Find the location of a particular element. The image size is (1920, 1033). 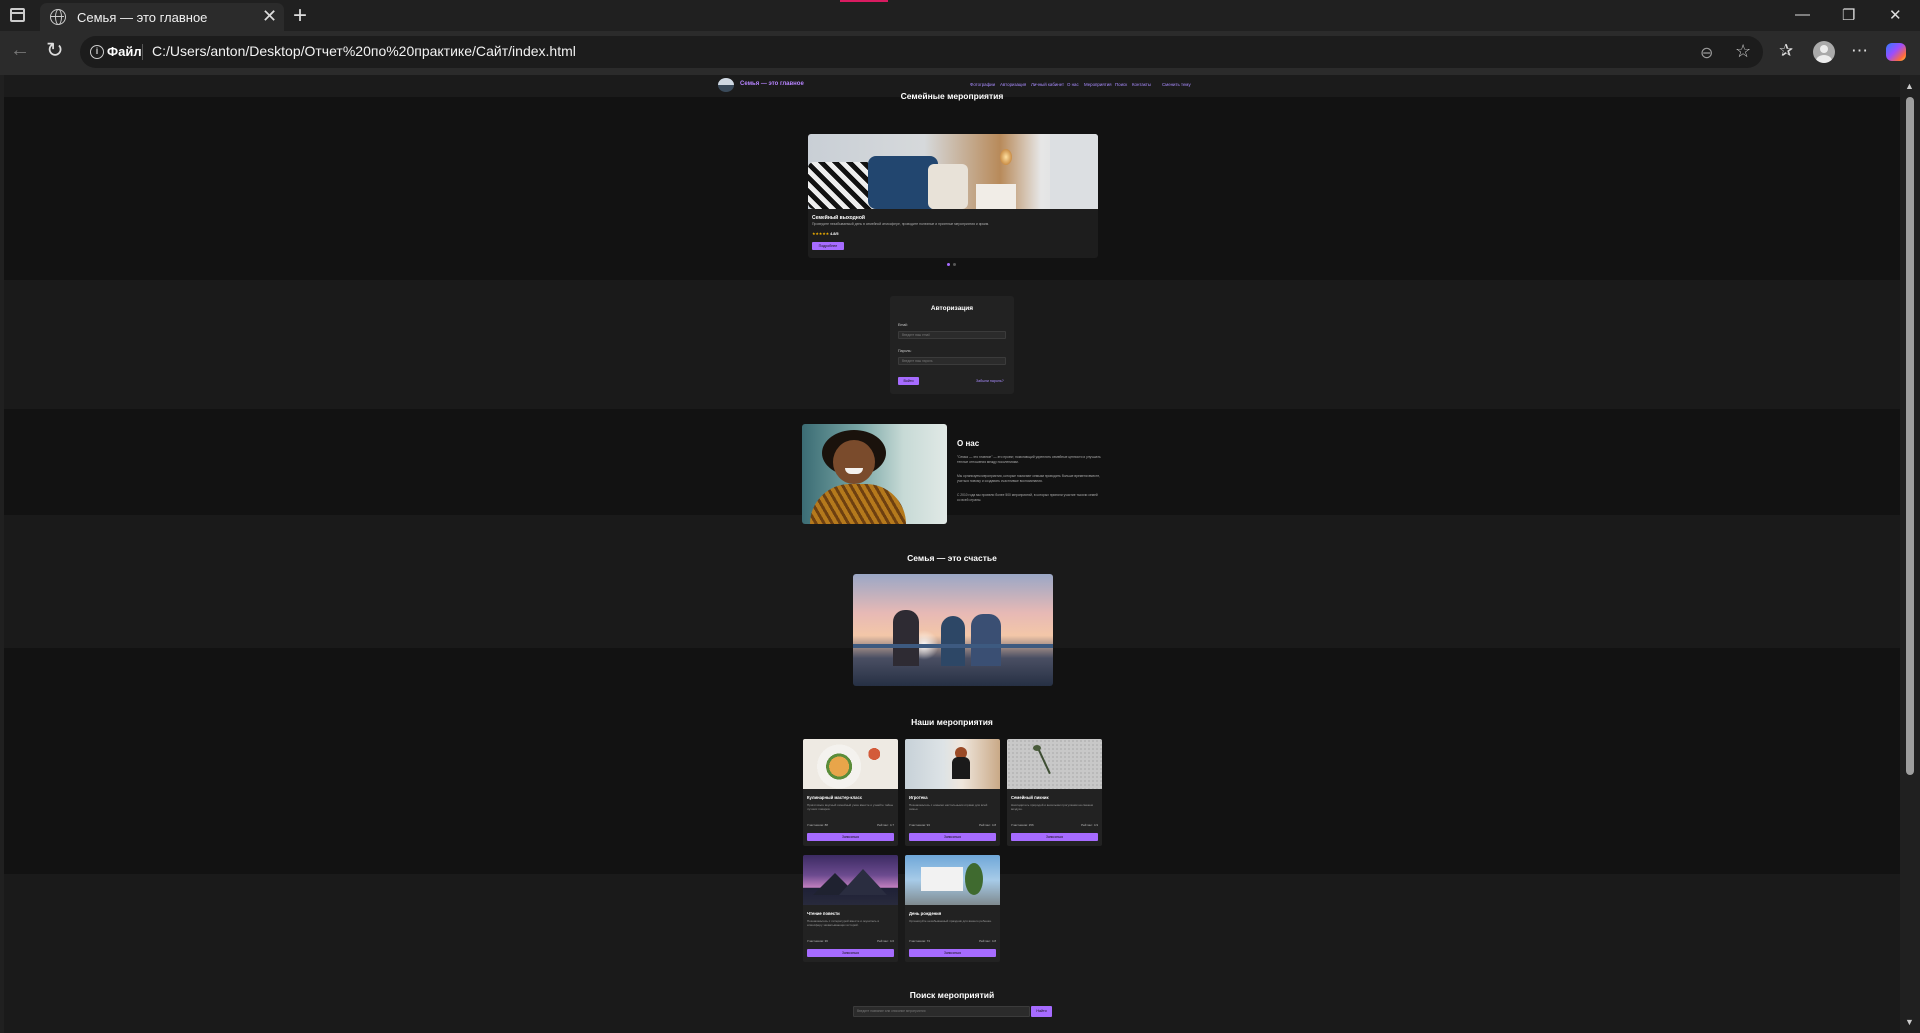

avatar is located at coordinates (1824, 52).